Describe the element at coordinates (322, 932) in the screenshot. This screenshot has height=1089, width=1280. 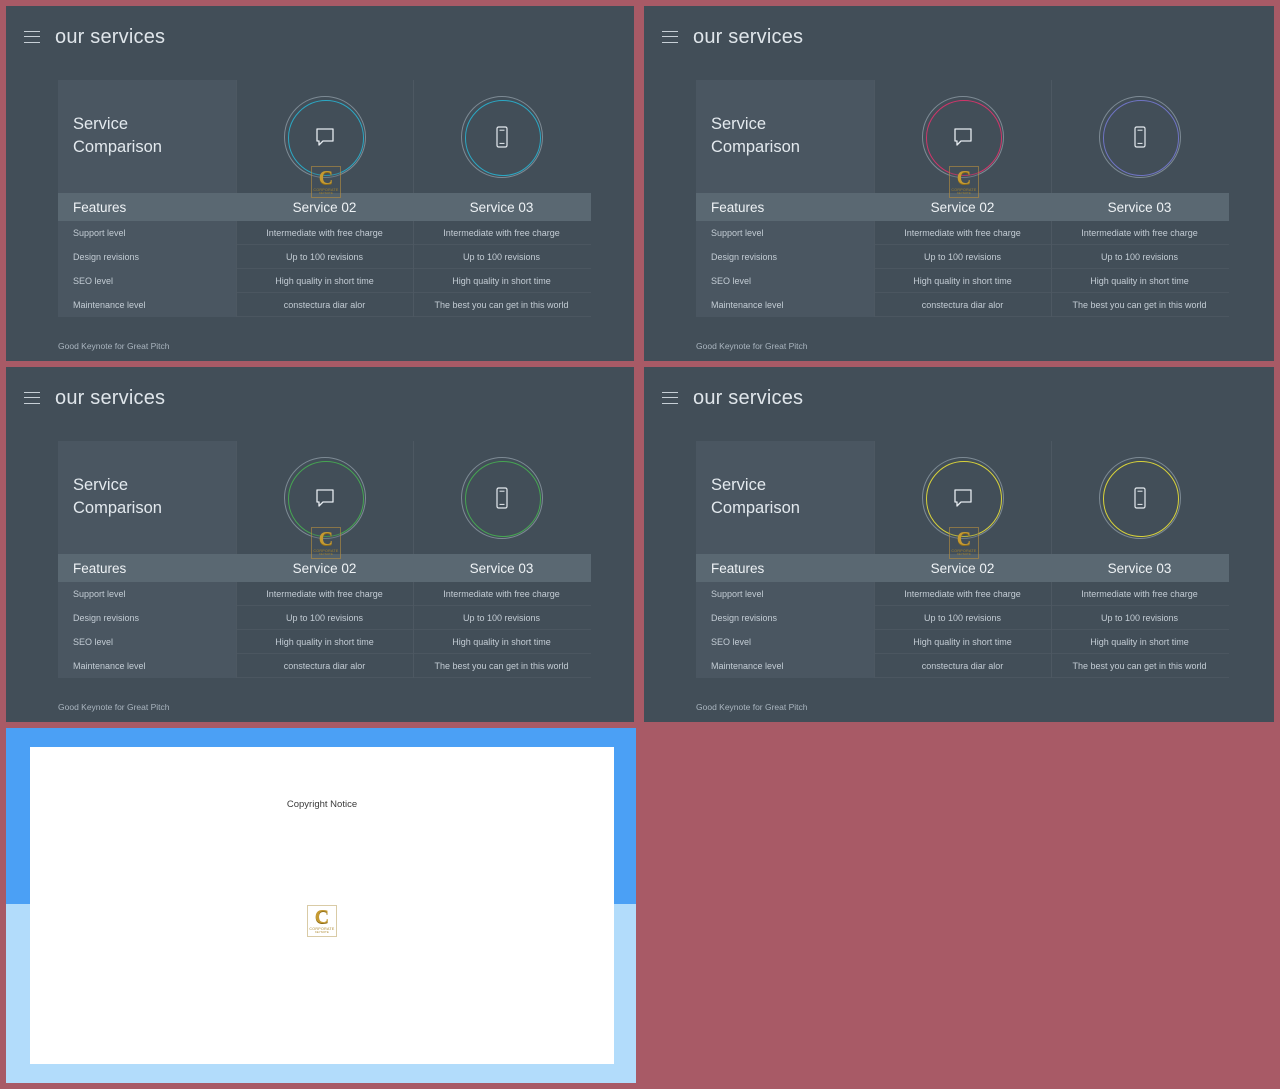
I see `watermark-sub2: KEYNOTE` at that location.